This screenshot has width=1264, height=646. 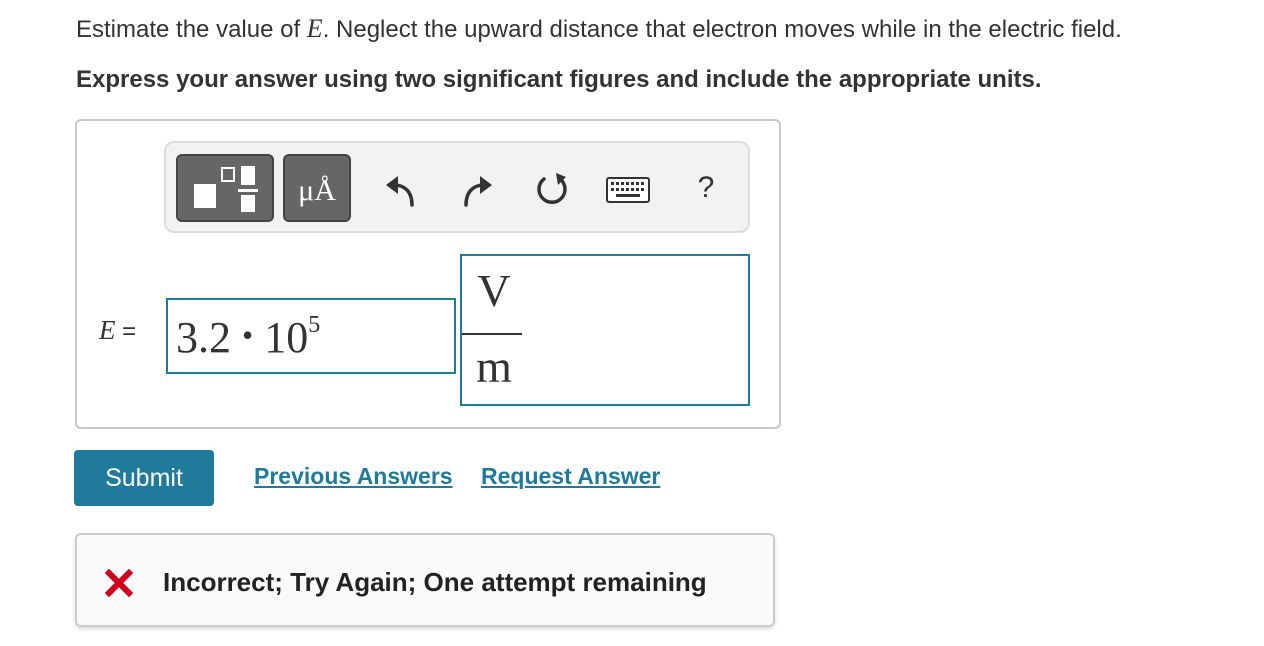 I want to click on redo-icon, so click(x=478, y=191).